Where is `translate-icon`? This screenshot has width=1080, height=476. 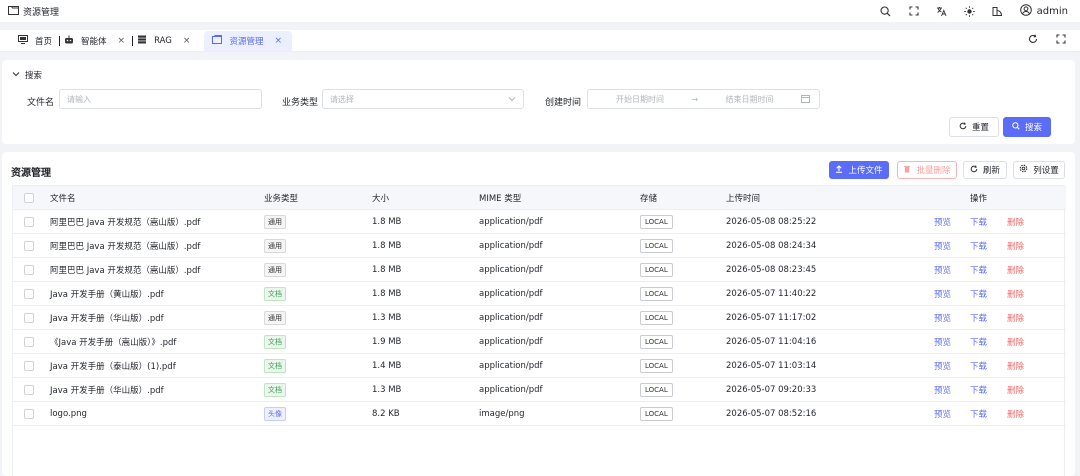
translate-icon is located at coordinates (942, 11).